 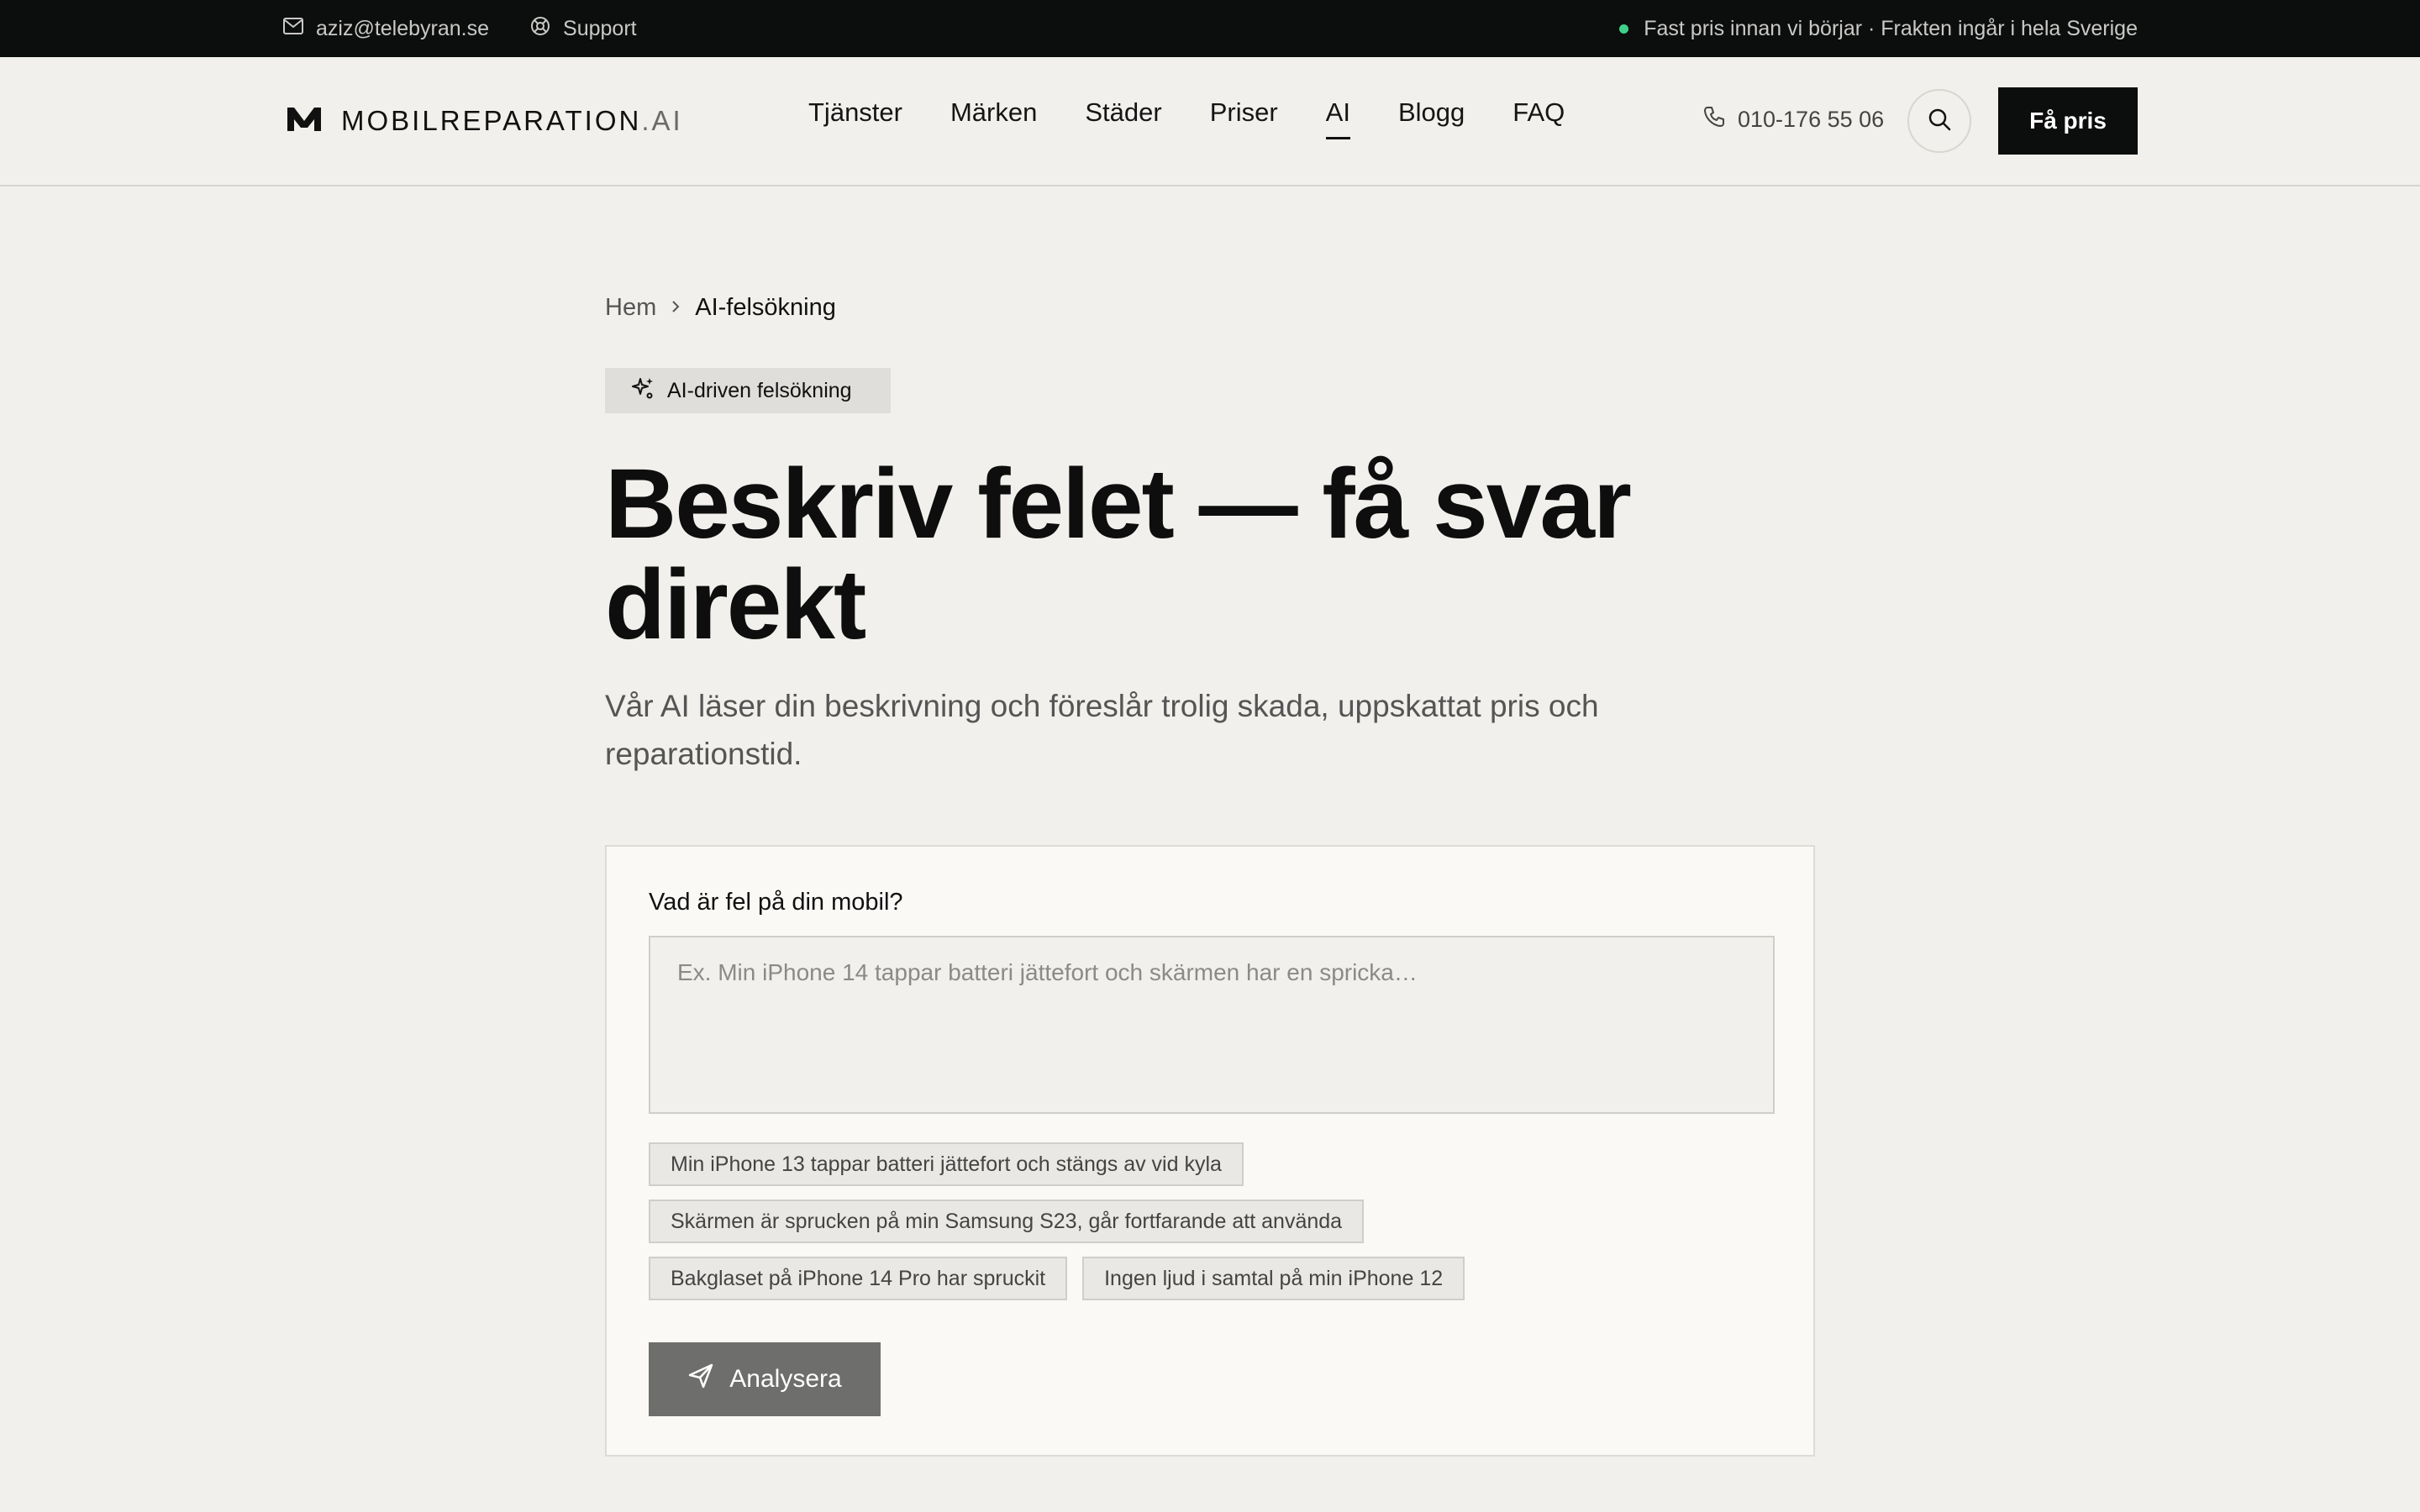 I want to click on problem-label: Vad är fel på din mobil?, so click(x=776, y=902).